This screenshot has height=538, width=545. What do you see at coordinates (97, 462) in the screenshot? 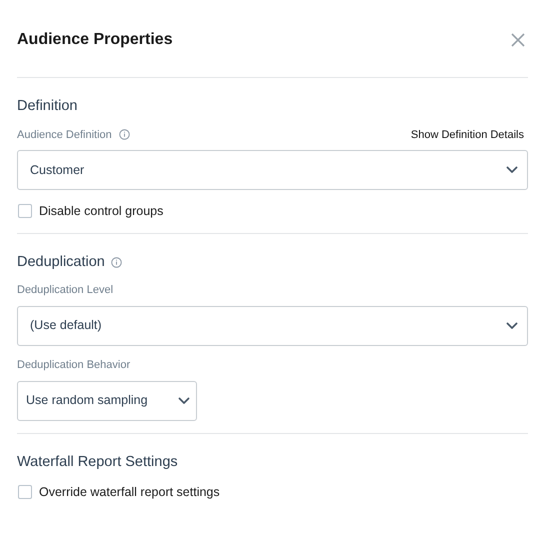
I see `section-heading: Waterfall Report Settings` at bounding box center [97, 462].